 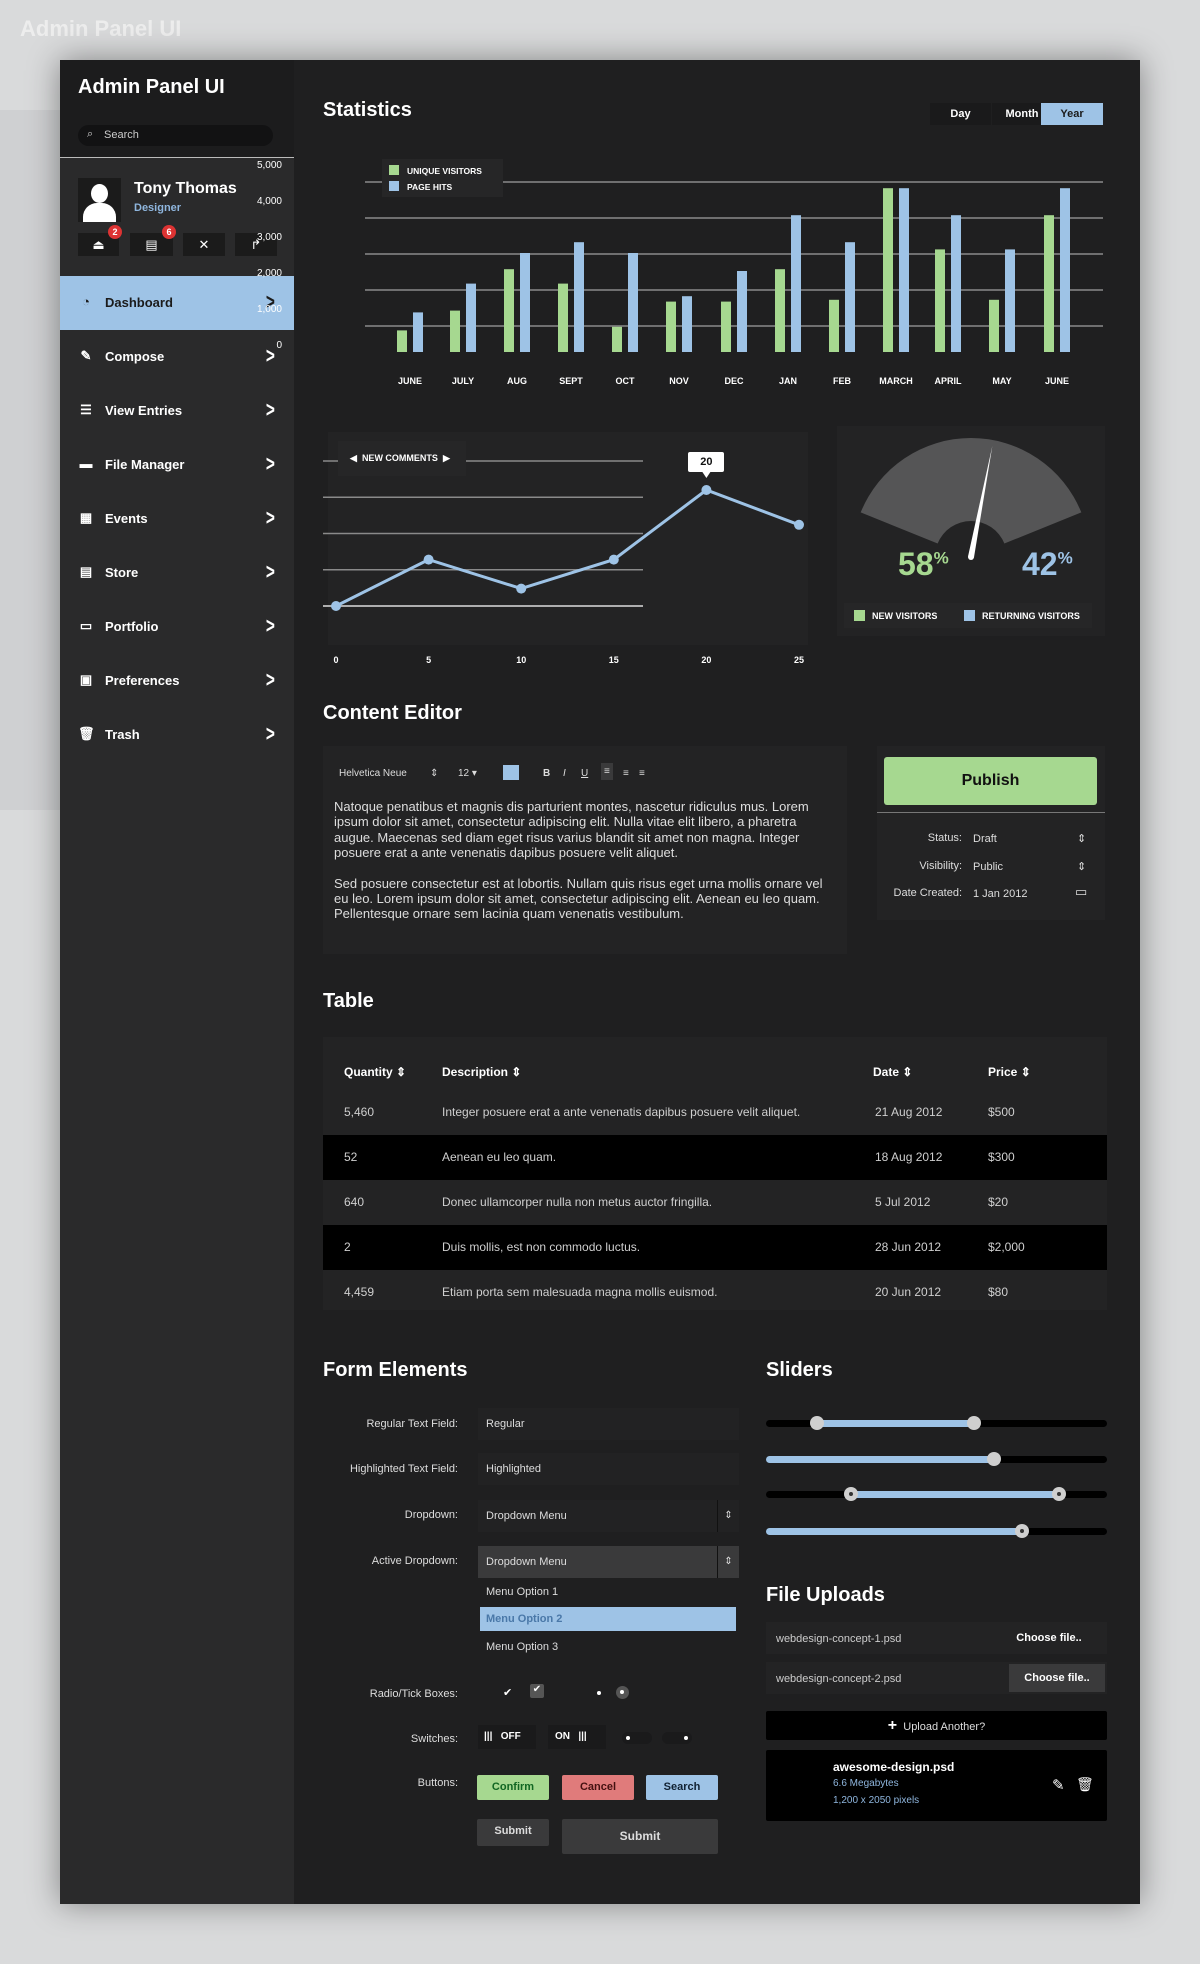 What do you see at coordinates (626, 773) in the screenshot?
I see `align-center-icon: ≡` at bounding box center [626, 773].